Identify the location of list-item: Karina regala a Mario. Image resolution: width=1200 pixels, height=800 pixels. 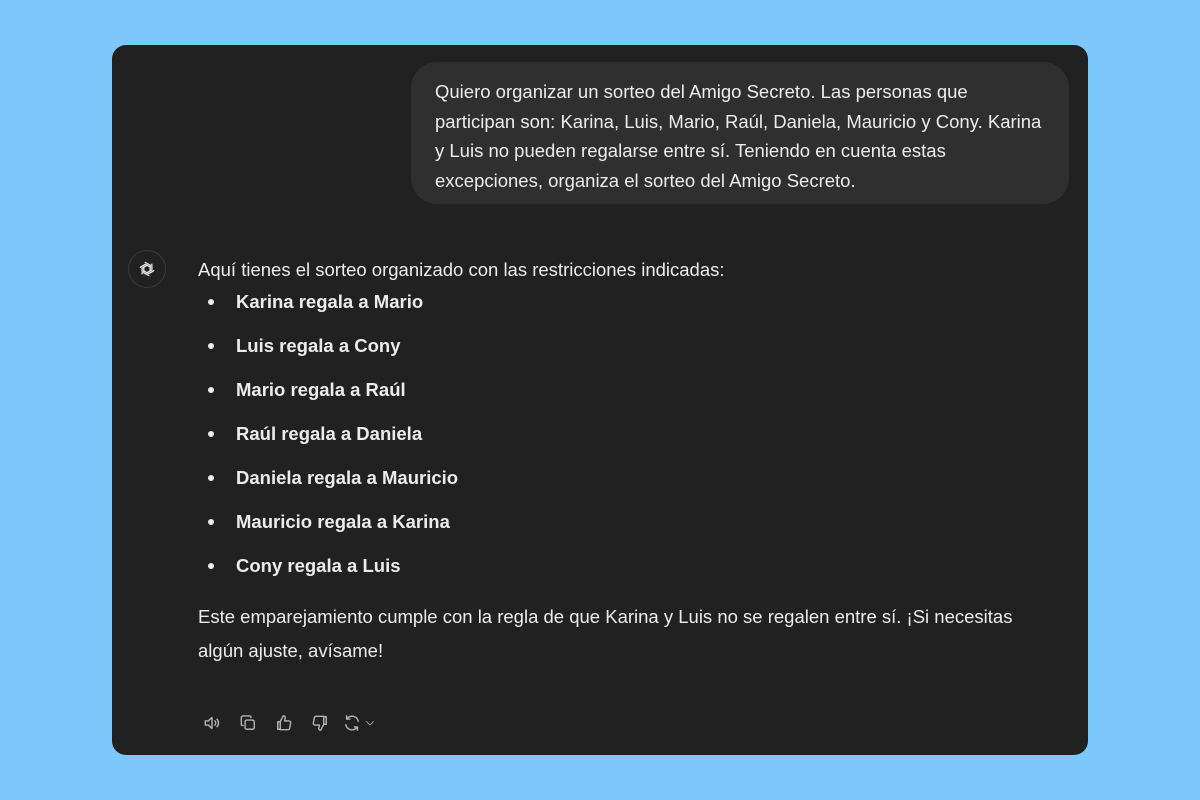
(628, 310).